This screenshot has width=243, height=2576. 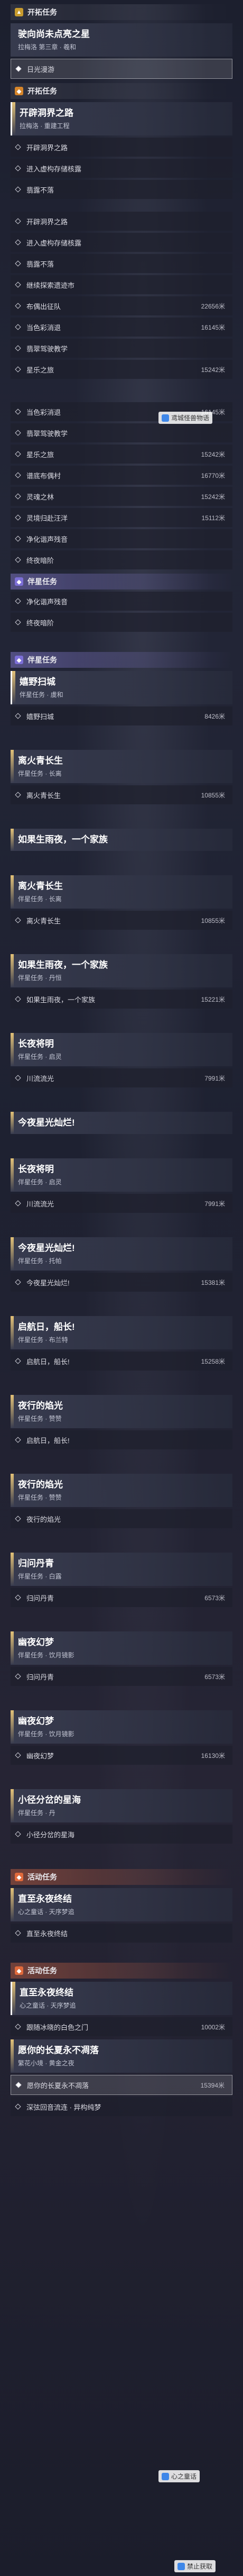 What do you see at coordinates (40, 1204) in the screenshot?
I see `step-label: 川流流光` at bounding box center [40, 1204].